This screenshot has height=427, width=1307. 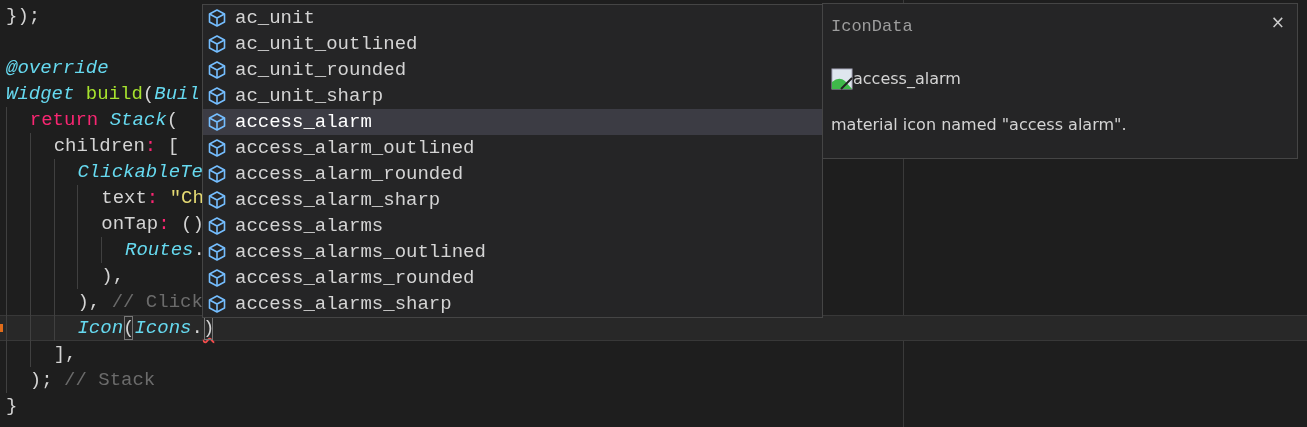 What do you see at coordinates (12, 406) in the screenshot?
I see `code-token: }` at bounding box center [12, 406].